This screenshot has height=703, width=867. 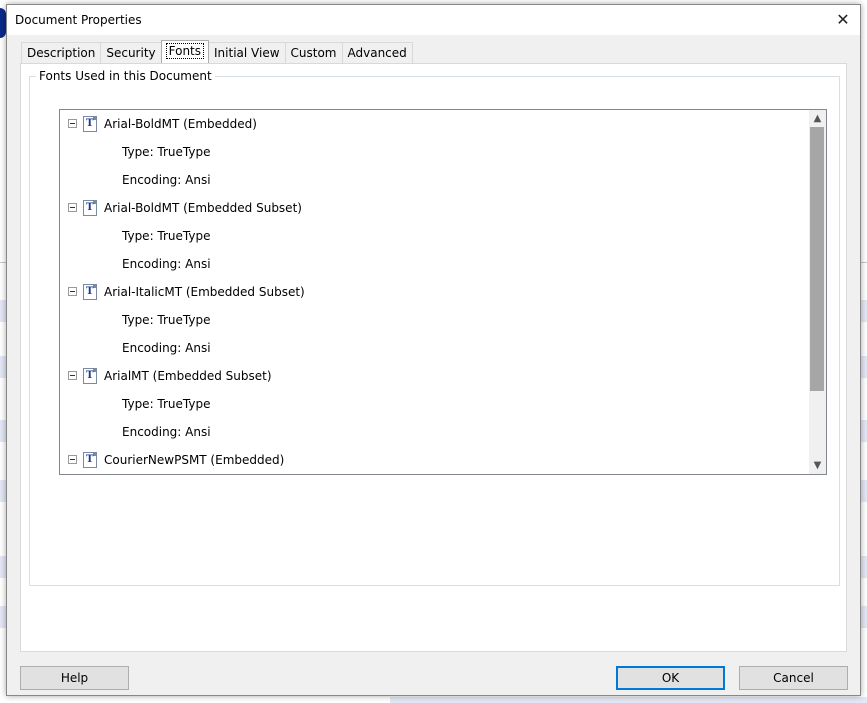 What do you see at coordinates (180, 124) in the screenshot?
I see `font-name: Arial-BoldMT (Embedded)` at bounding box center [180, 124].